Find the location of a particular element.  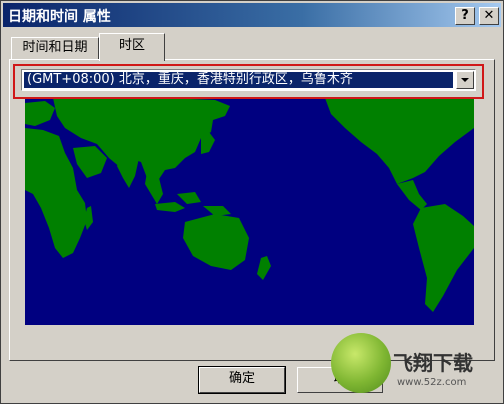

watermark-brand: 飞翔下载 is located at coordinates (433, 363).